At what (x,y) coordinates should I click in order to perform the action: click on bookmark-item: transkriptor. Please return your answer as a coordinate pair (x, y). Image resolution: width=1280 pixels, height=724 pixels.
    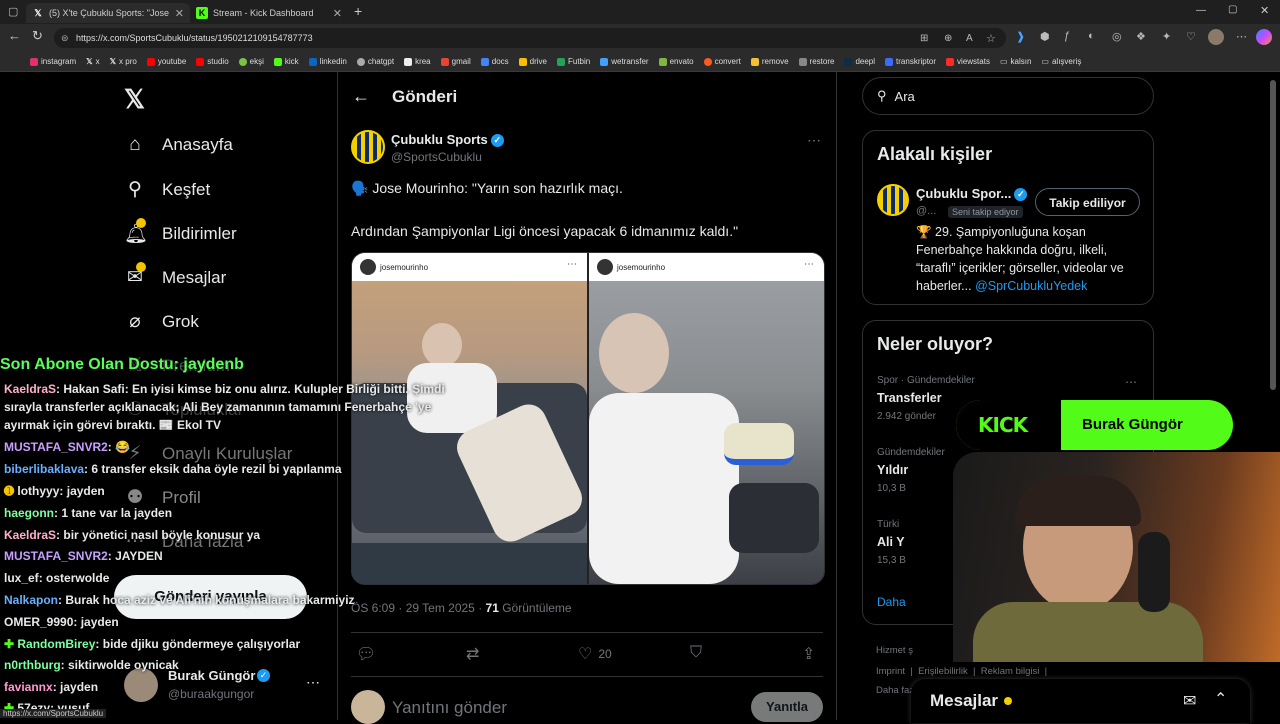
    Looking at the image, I should click on (910, 61).